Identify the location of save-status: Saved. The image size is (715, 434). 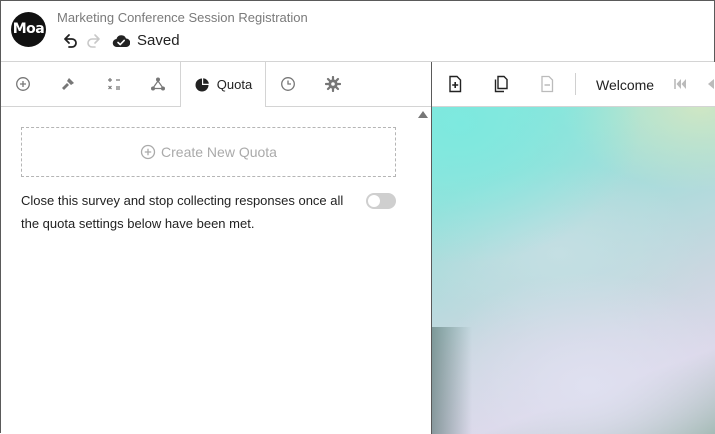
(158, 40).